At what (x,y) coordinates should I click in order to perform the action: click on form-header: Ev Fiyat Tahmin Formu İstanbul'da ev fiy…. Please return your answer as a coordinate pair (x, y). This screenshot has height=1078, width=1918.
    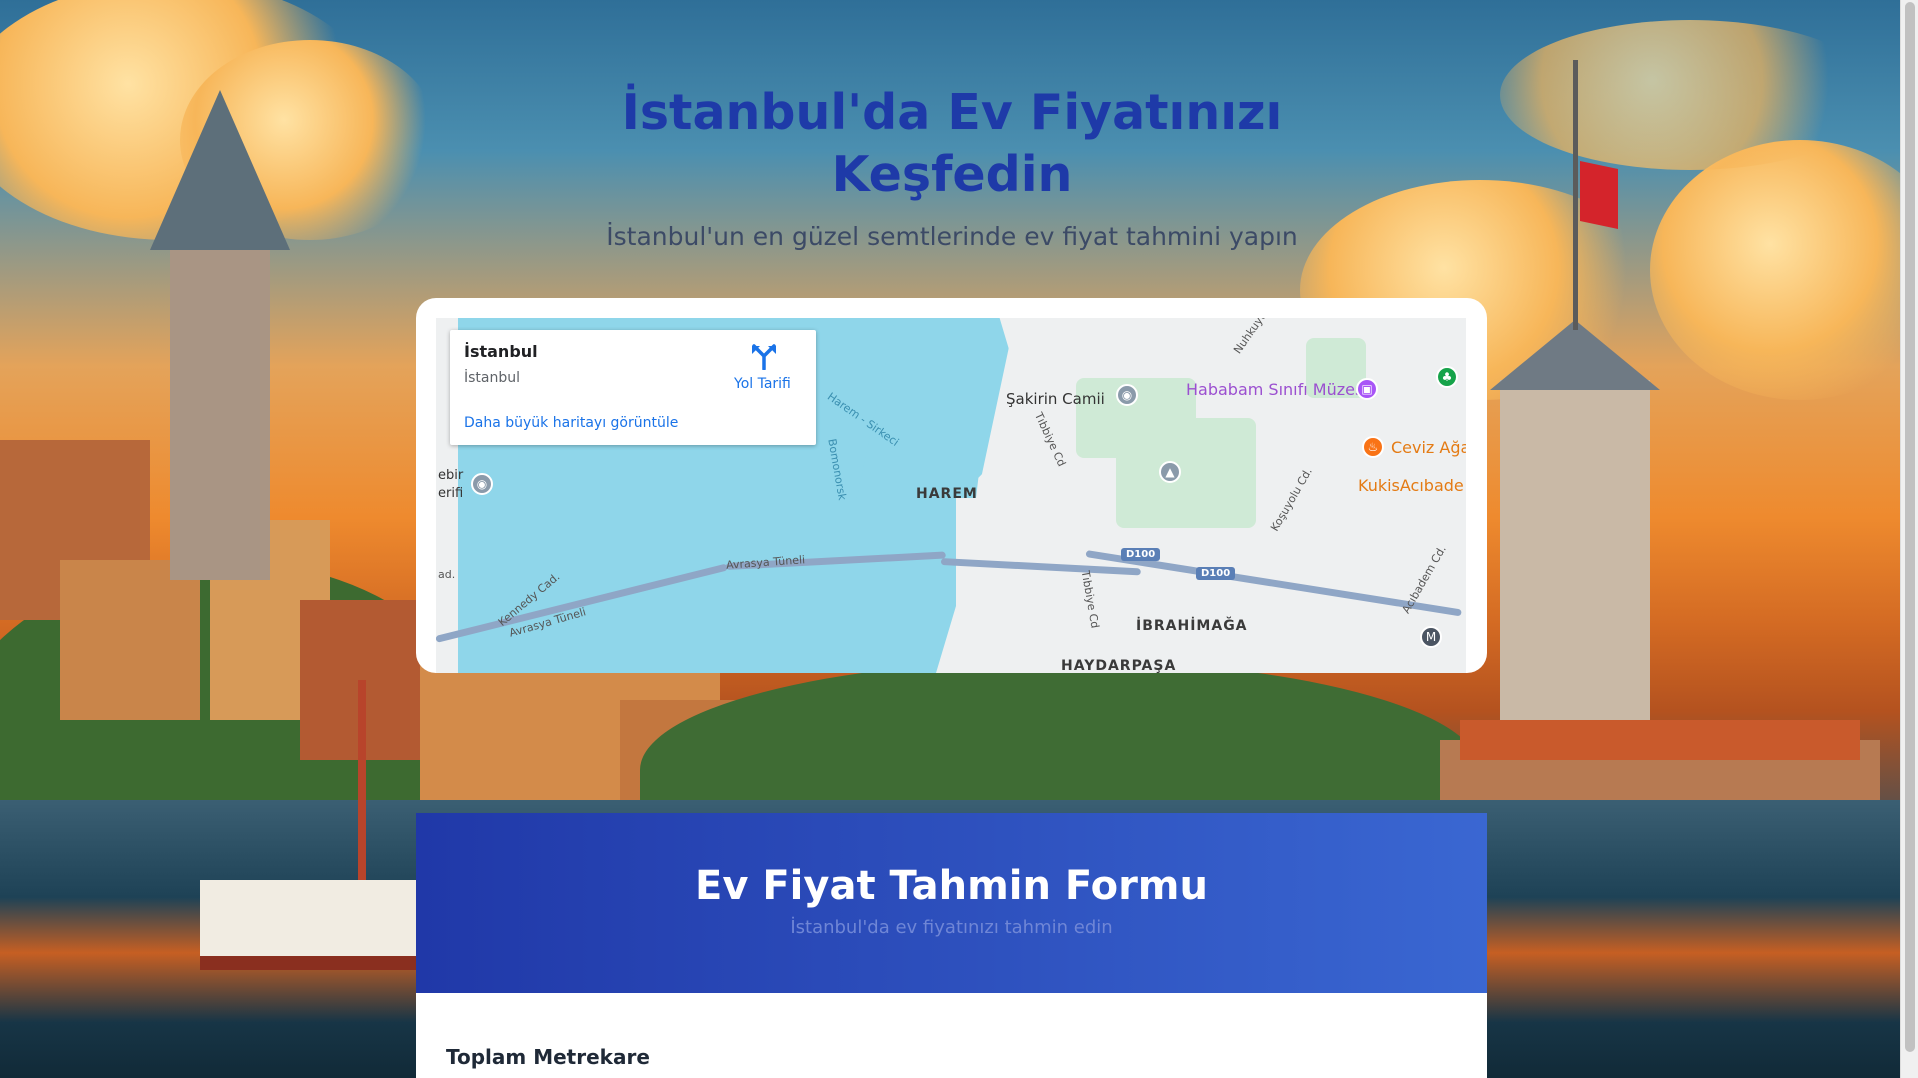
    Looking at the image, I should click on (951, 903).